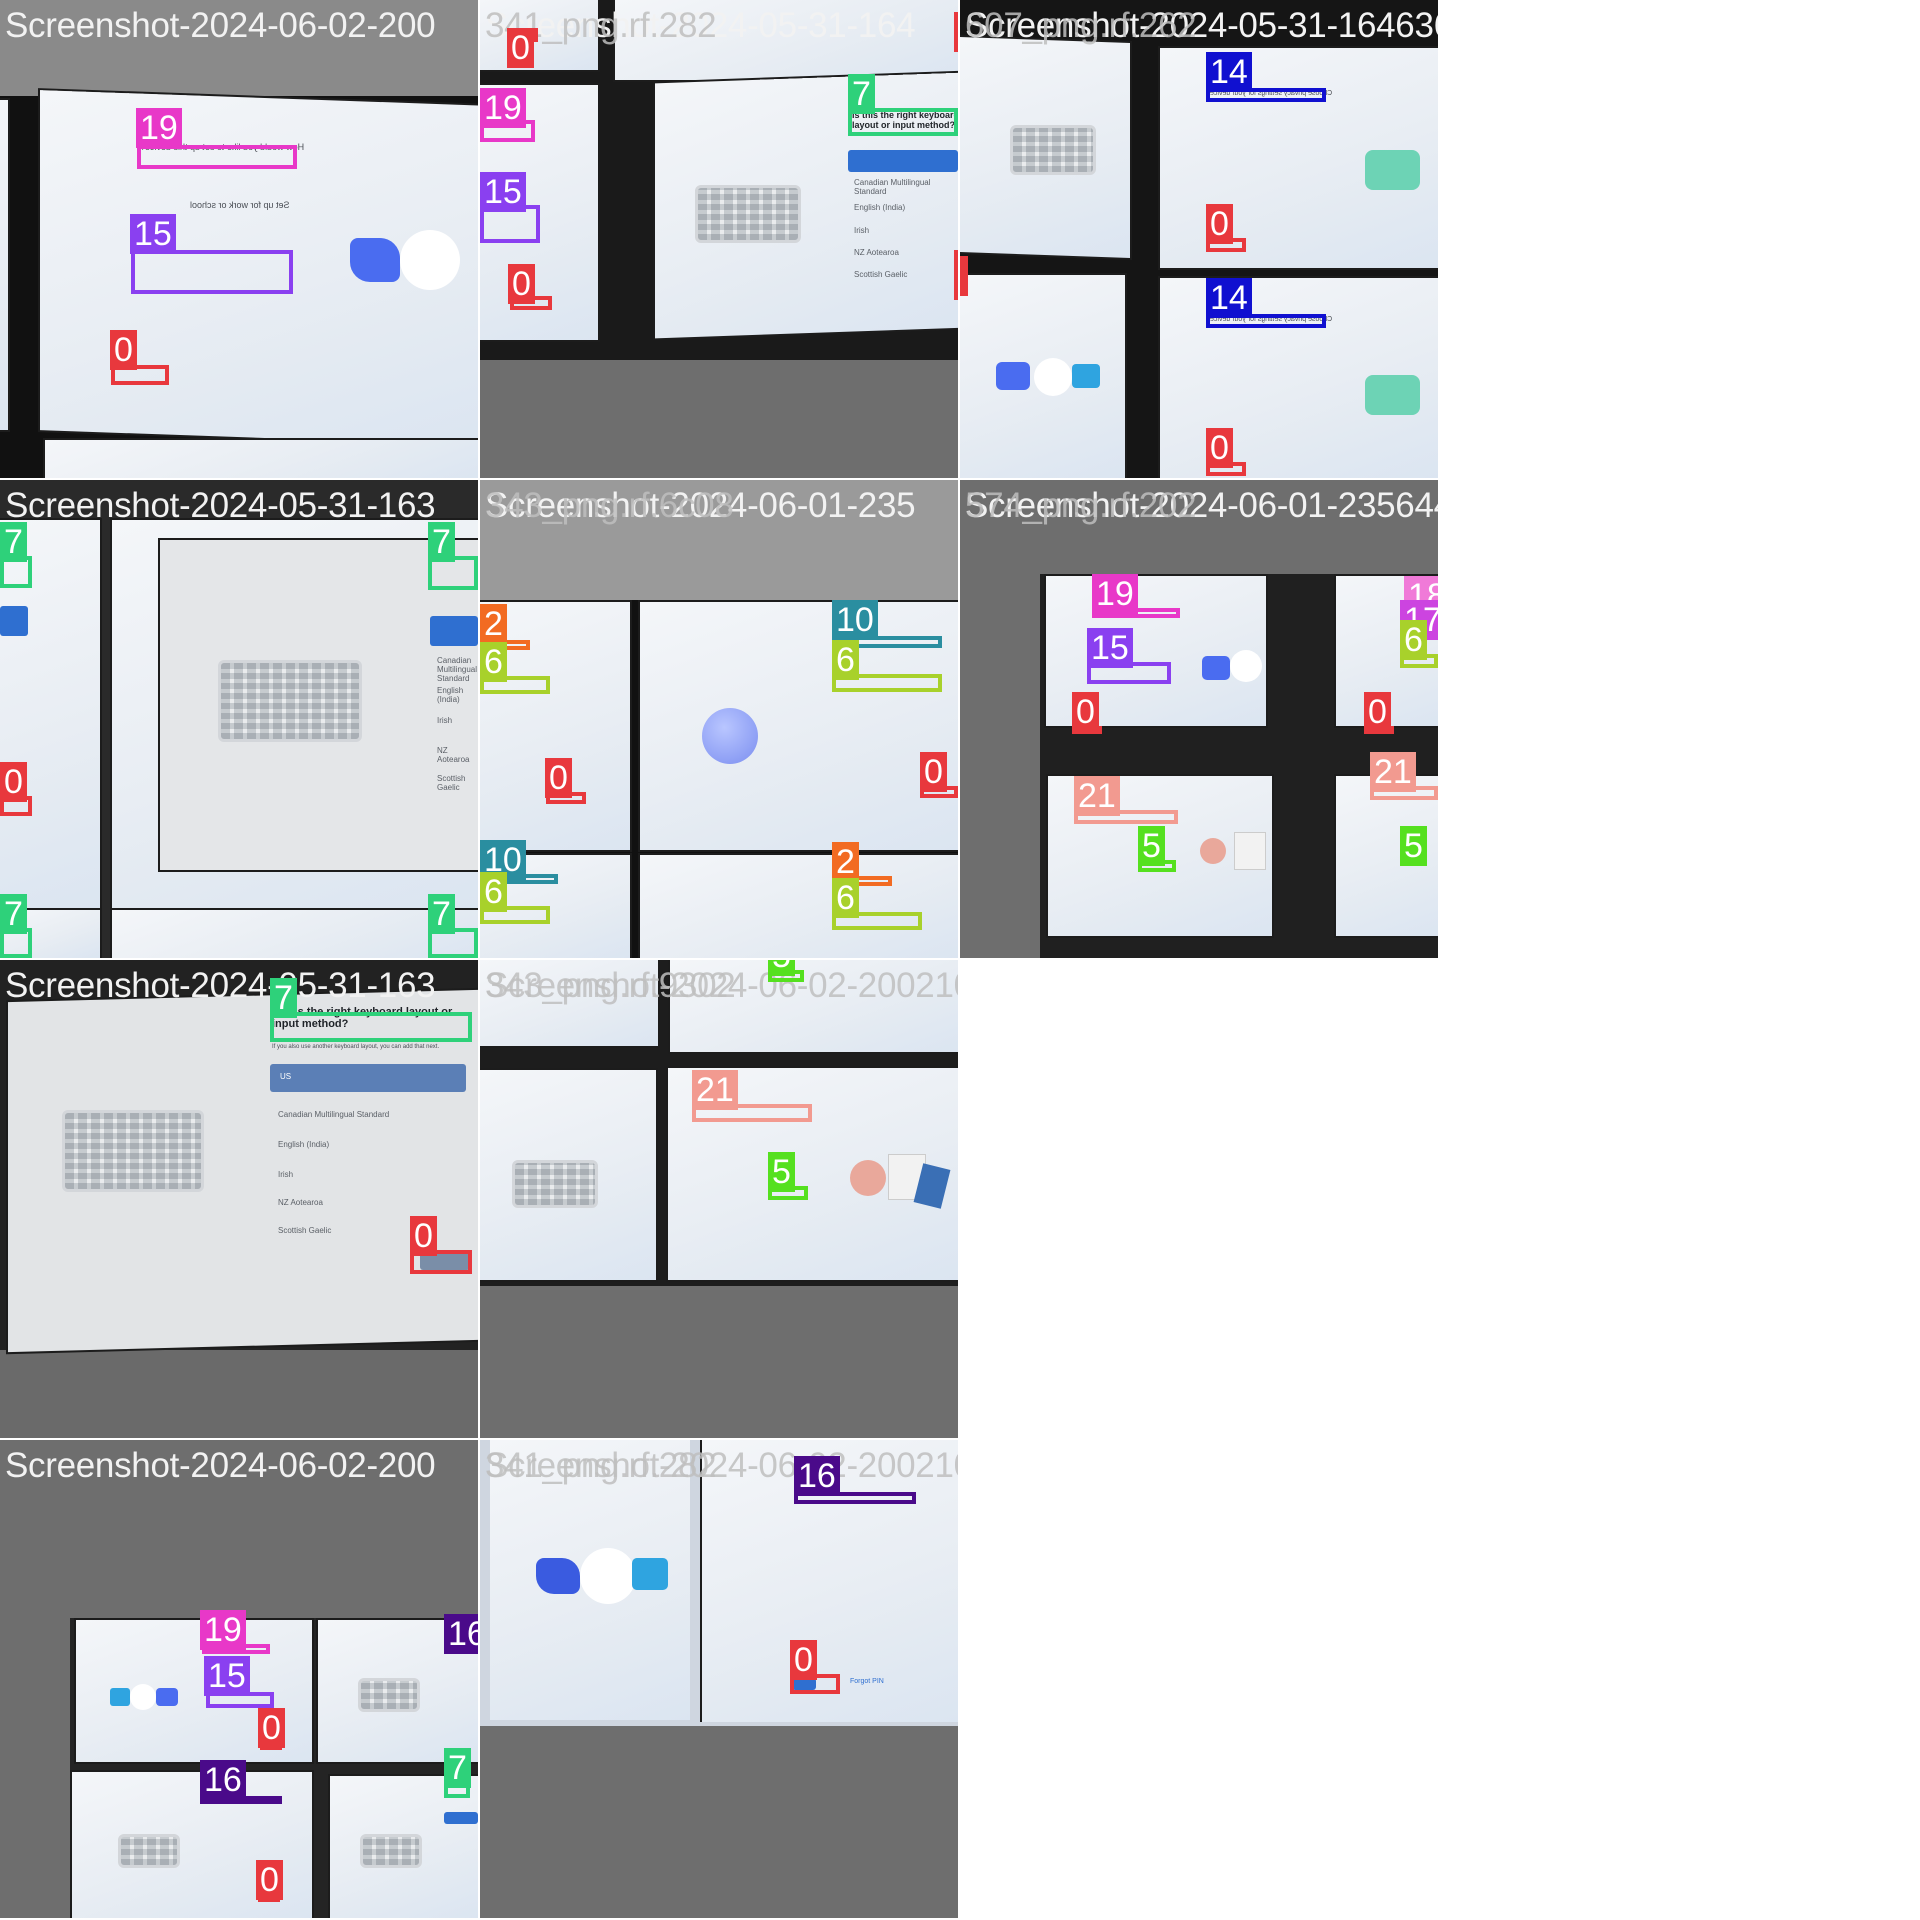 The height and width of the screenshot is (1920, 1920). Describe the element at coordinates (781, 968) in the screenshot. I see `label-5-top: 5` at that location.